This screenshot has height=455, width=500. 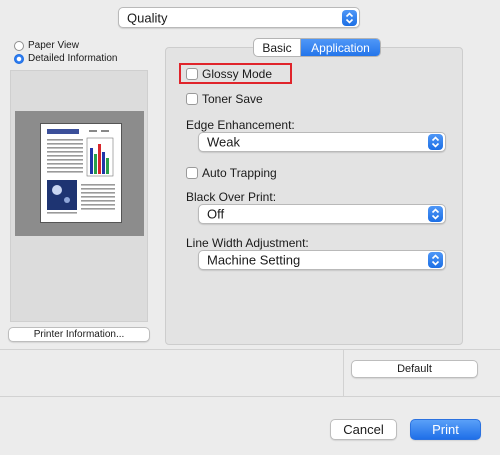 I want to click on toner-save-checkbox, so click(x=192, y=99).